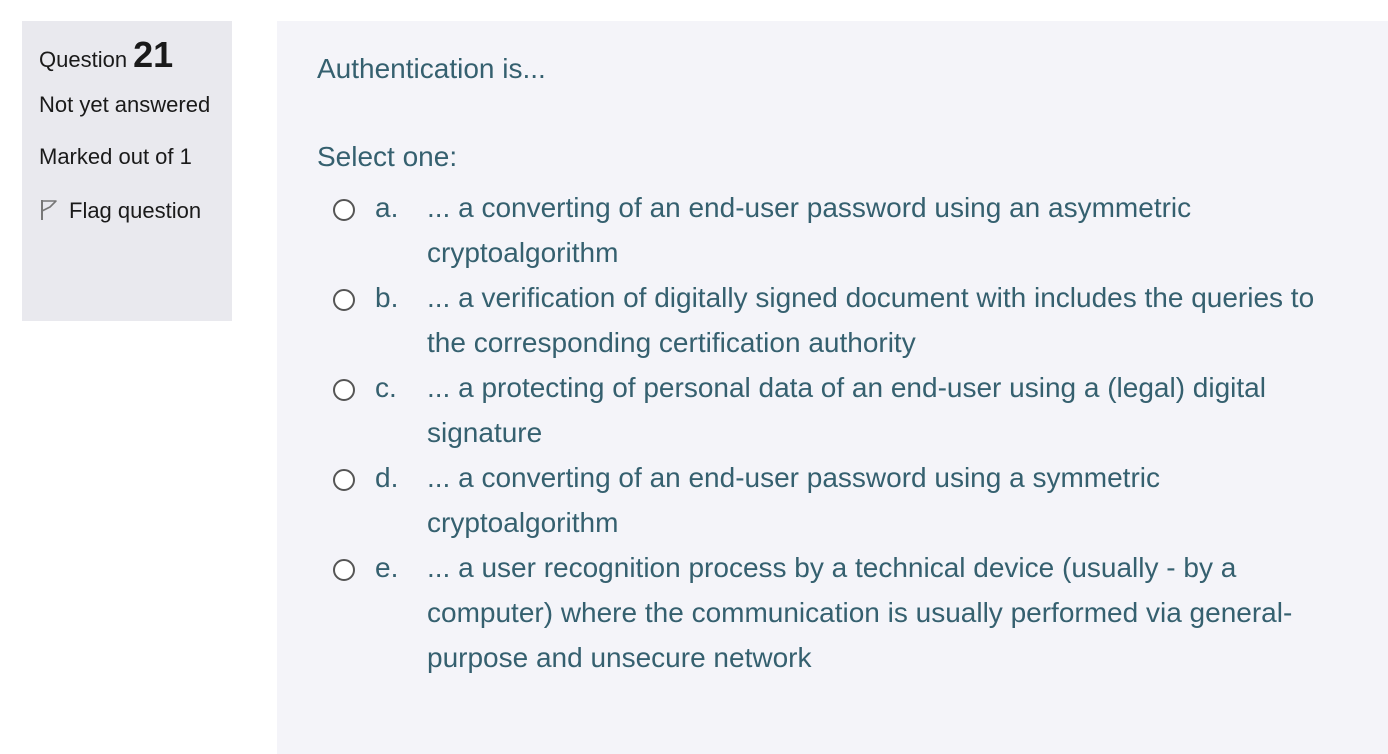  Describe the element at coordinates (153, 54) in the screenshot. I see `question-number: 21` at that location.